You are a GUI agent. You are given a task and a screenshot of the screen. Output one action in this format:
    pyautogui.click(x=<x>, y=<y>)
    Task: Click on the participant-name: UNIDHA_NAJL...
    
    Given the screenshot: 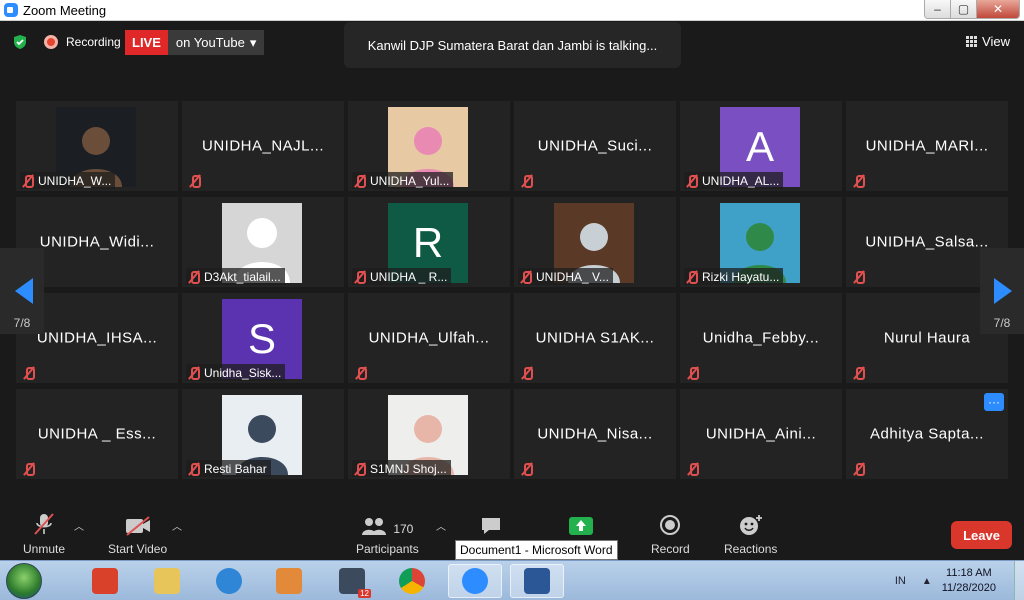 What is the action you would take?
    pyautogui.click(x=263, y=146)
    